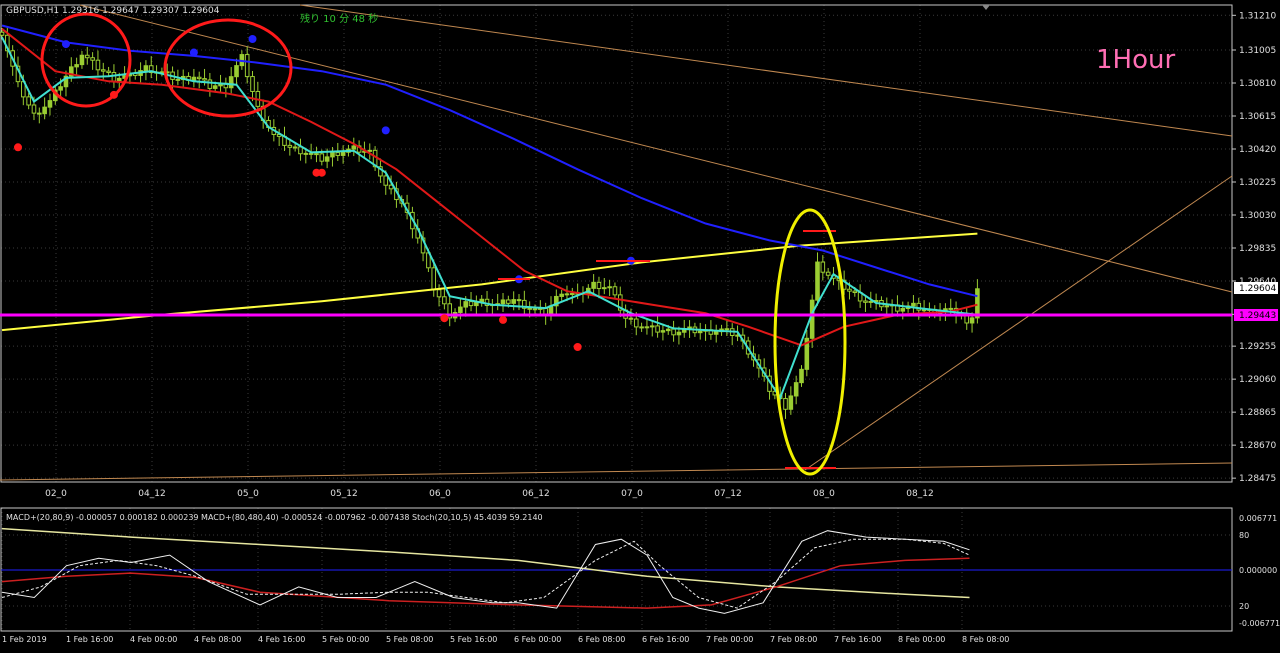  I want to click on price-tick-label: 1.31210, so click(1257, 16).